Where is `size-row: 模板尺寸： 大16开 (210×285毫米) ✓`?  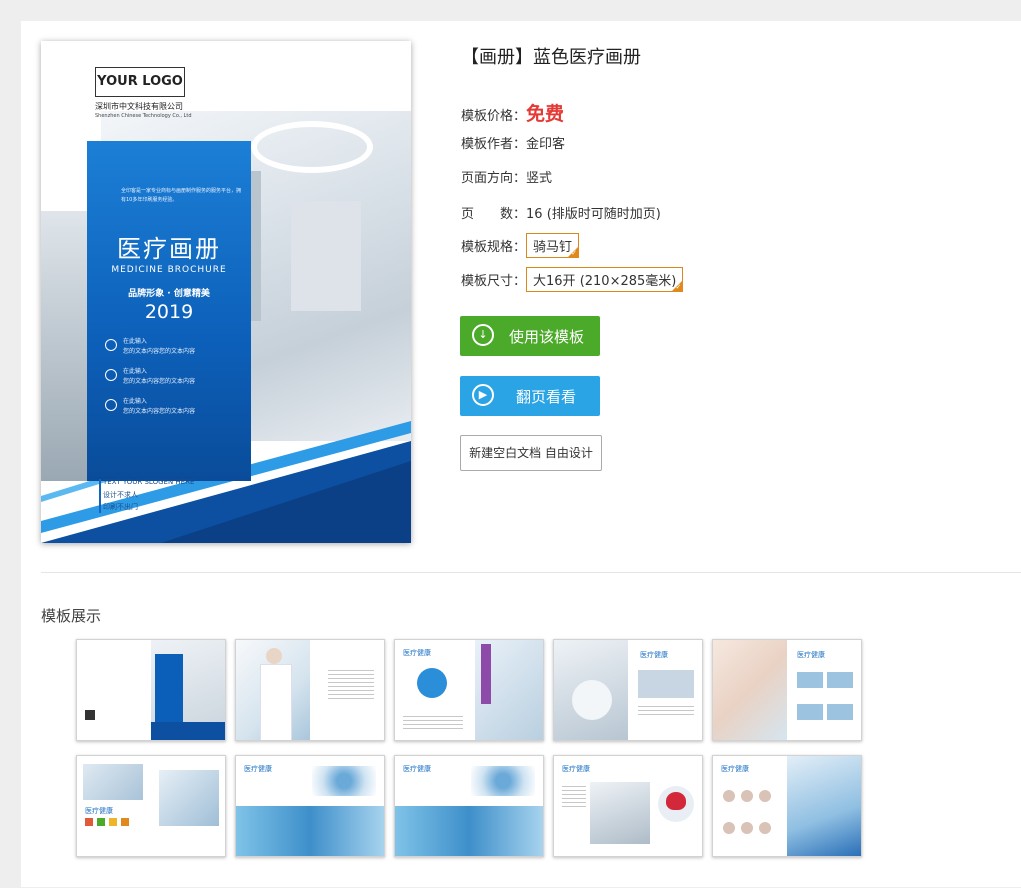
size-row: 模板尺寸： 大16开 (210×285毫米) ✓ is located at coordinates (572, 279).